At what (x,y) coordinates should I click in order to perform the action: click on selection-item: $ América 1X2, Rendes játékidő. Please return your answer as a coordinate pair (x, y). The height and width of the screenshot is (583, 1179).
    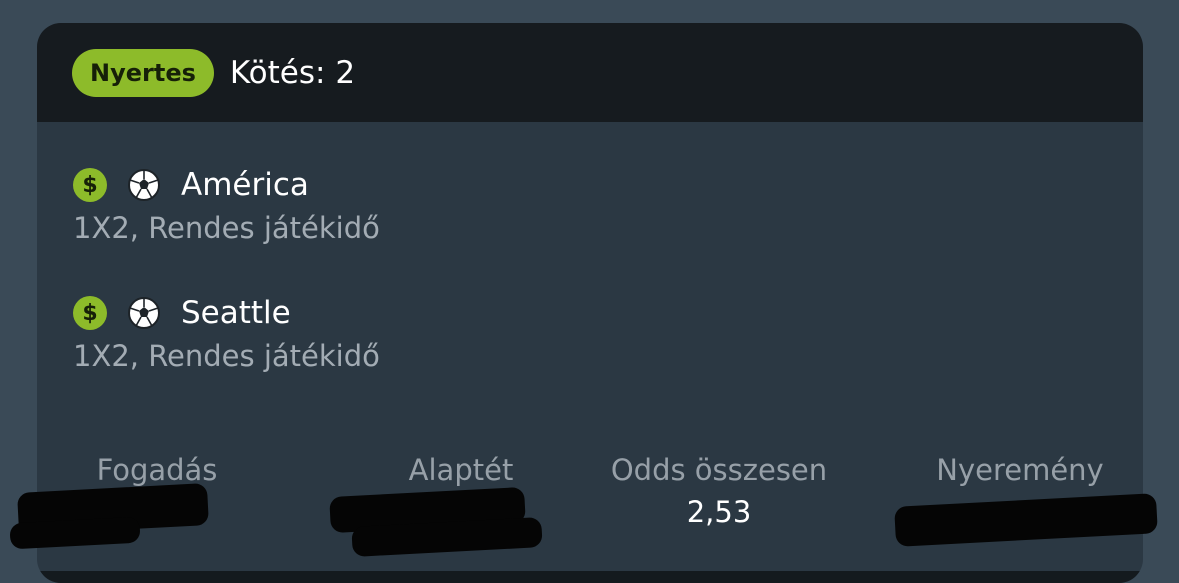
    Looking at the image, I should click on (226, 205).